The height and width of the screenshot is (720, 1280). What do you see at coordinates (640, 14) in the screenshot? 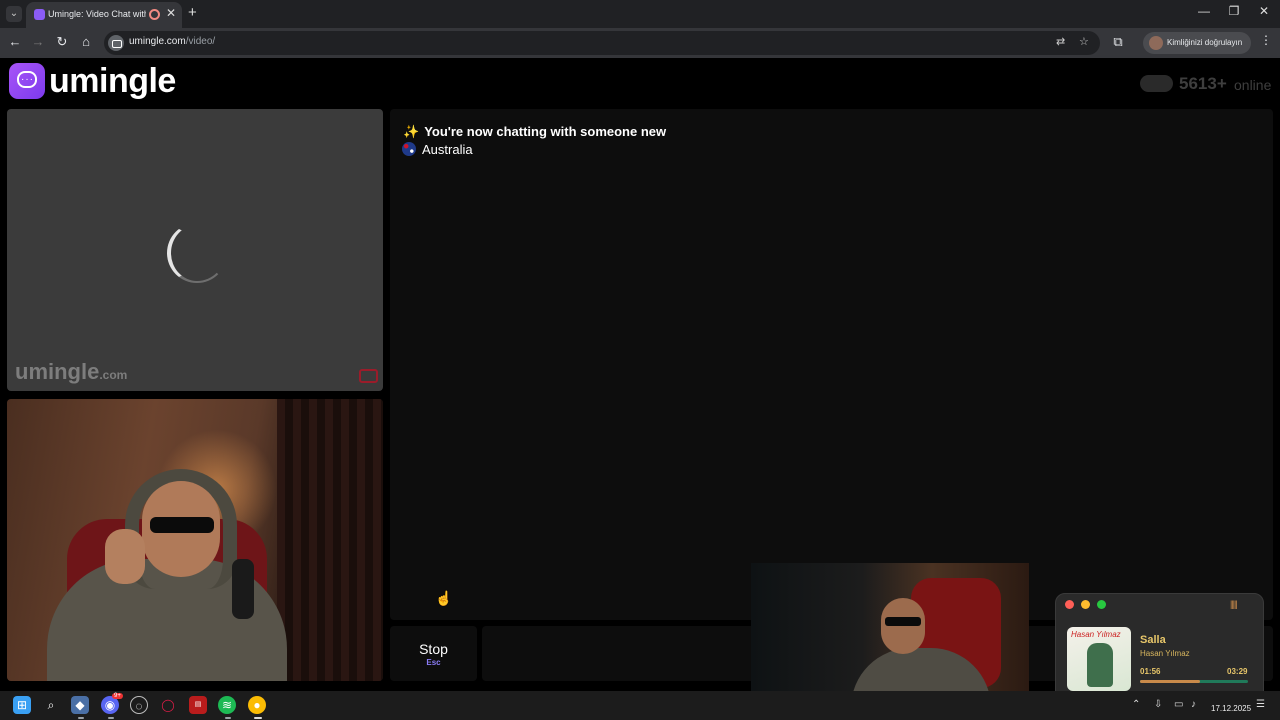
I see `browser-tab-bar: ⌄ Umingle: Video Chat with S ✕ + — ❐ ✕` at bounding box center [640, 14].